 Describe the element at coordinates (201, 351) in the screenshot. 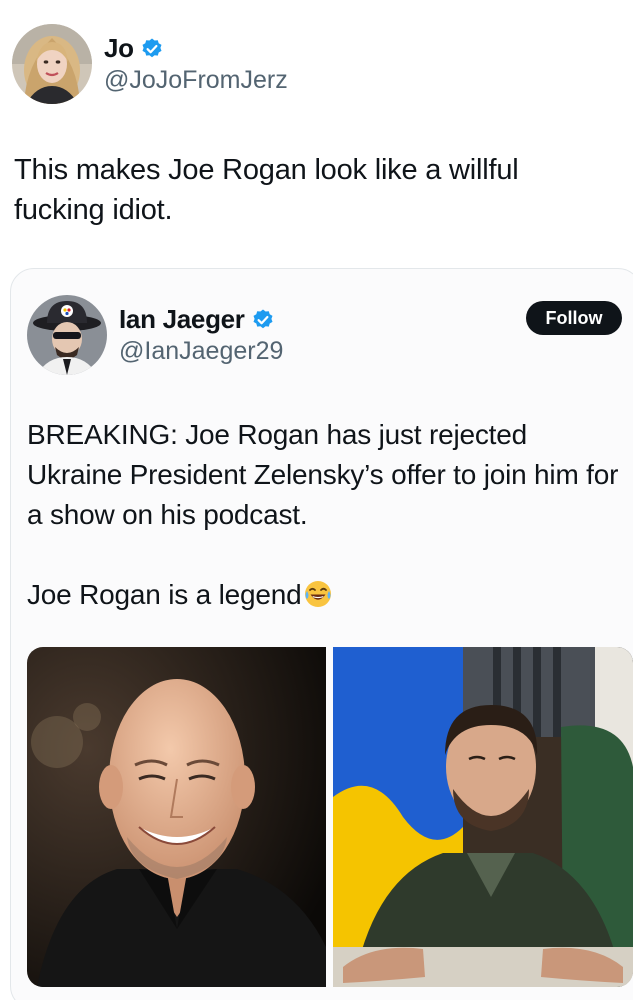

I see `quoted-author-handle: @IanJaeger29` at that location.